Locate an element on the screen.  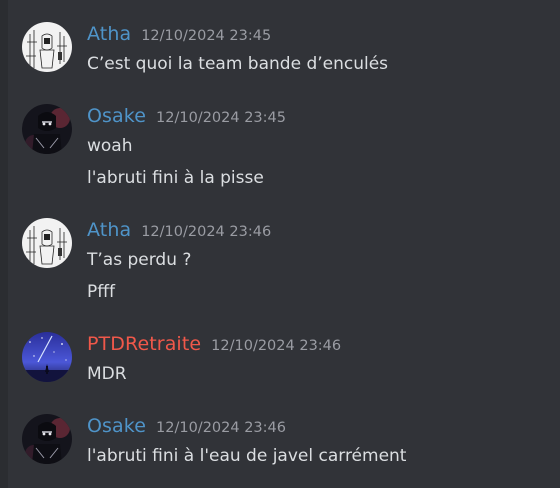
message-header: Osake 12/10/2024 23:45 is located at coordinates (186, 118).